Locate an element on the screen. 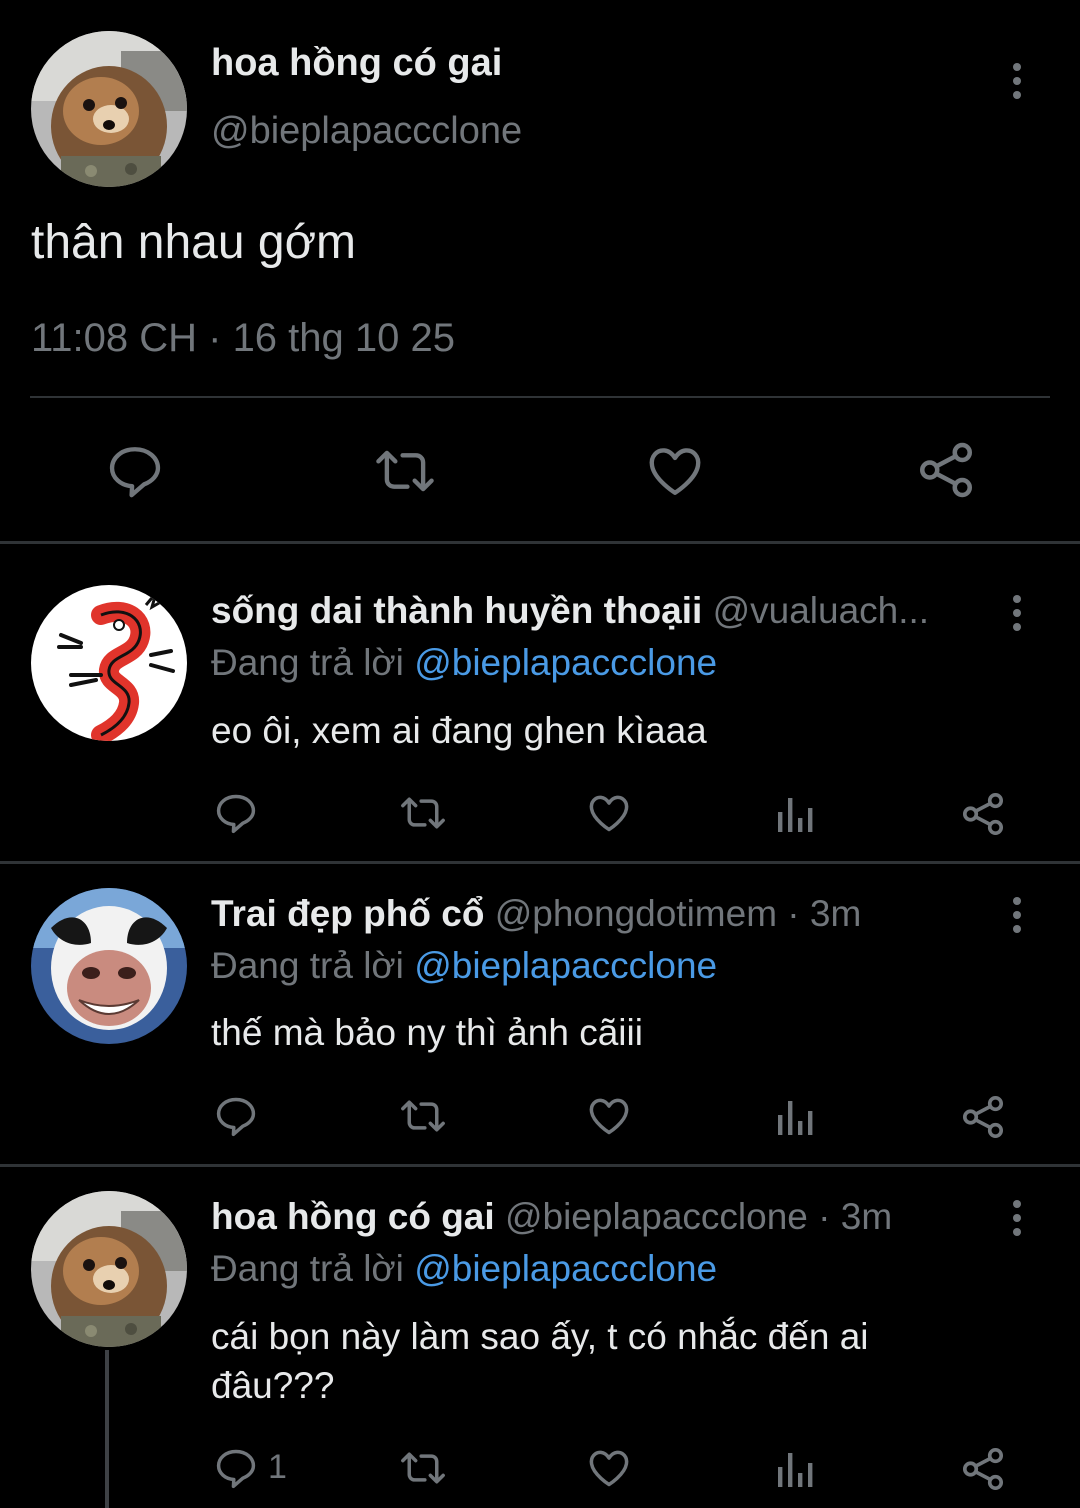 The image size is (1080, 1508). author-name: sống dai thành huyền thoạii is located at coordinates (456, 610).